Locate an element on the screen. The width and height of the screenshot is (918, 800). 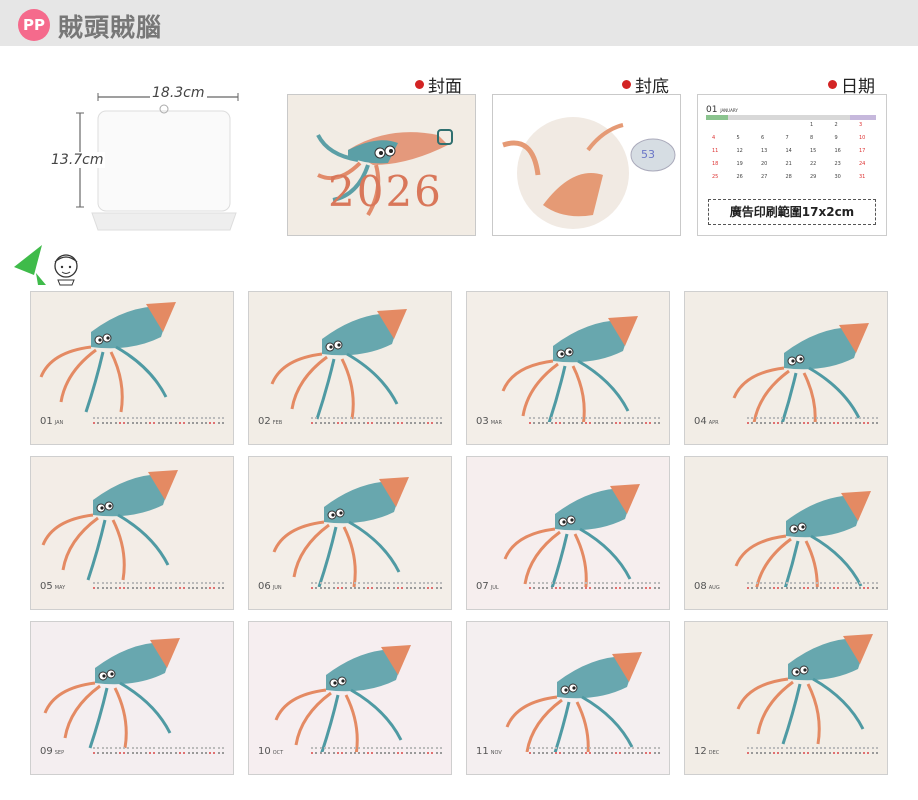
month-card-mar: 03 MAR is located at coordinates (568, 368).